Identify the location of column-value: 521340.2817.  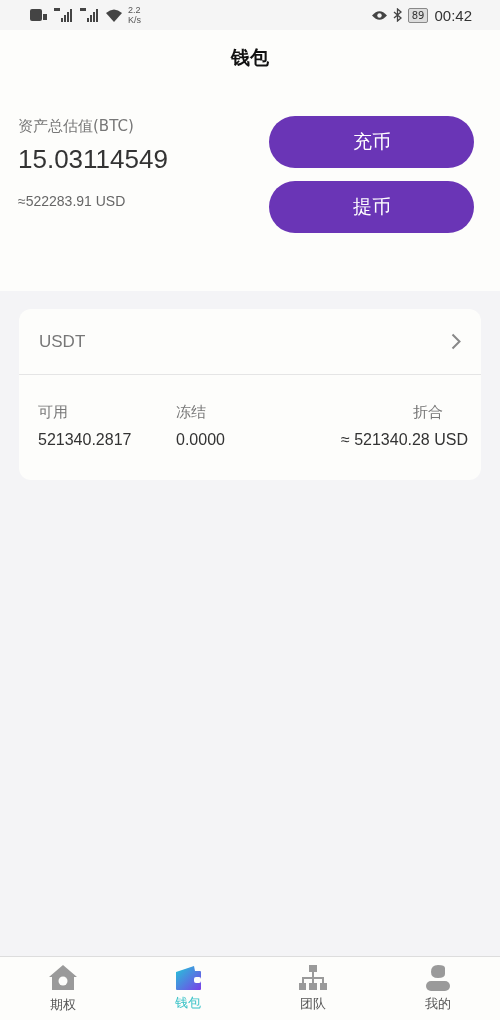
(85, 440).